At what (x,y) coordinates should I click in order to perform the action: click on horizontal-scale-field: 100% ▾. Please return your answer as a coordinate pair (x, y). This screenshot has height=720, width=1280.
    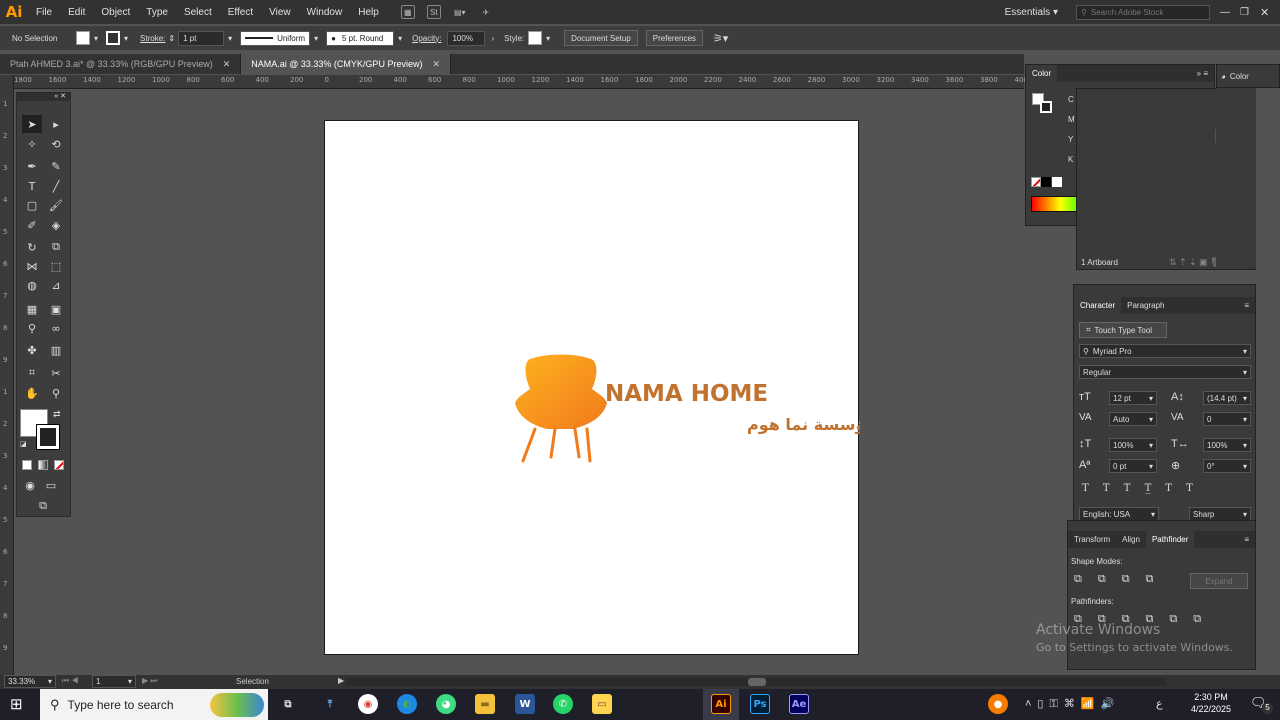
    Looking at the image, I should click on (1227, 445).